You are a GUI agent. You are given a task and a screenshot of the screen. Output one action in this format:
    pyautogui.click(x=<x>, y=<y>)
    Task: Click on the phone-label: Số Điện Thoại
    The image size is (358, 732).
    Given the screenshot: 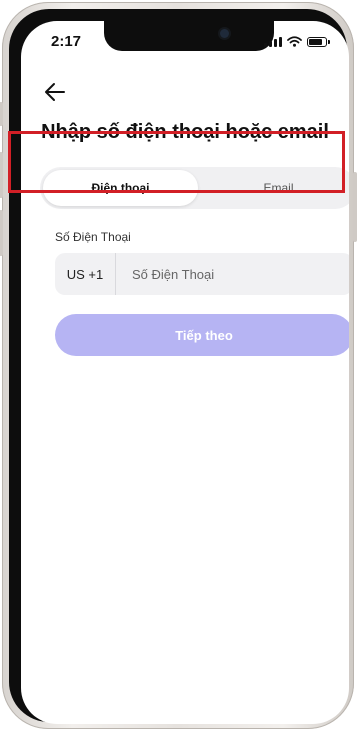 What is the action you would take?
    pyautogui.click(x=93, y=237)
    